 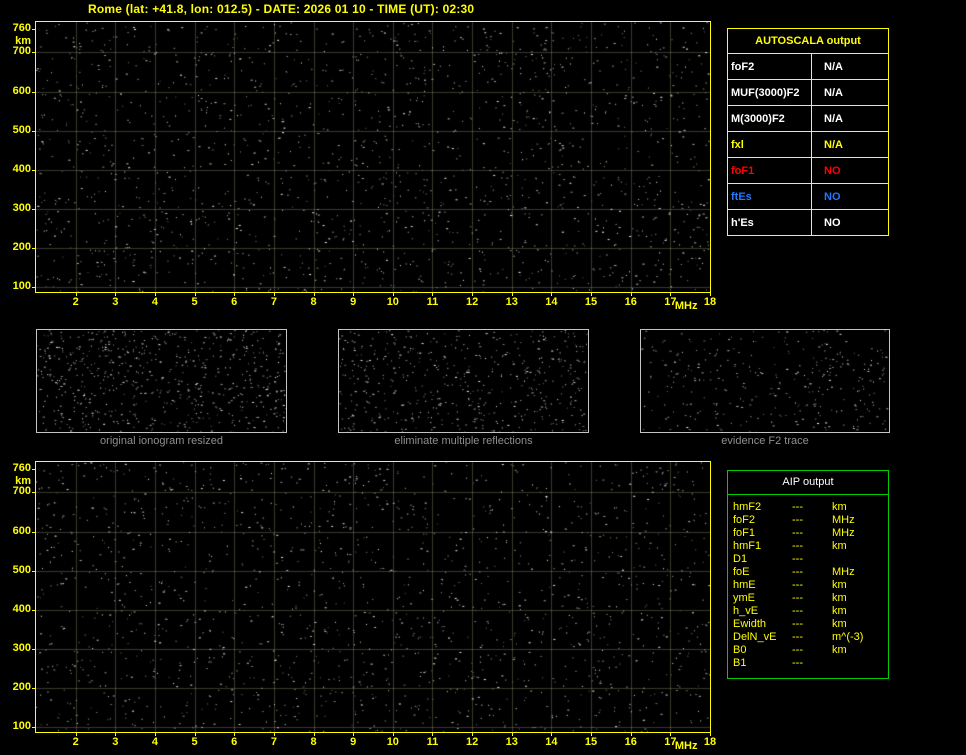 I want to click on x-axis-label: 10, so click(x=392, y=302).